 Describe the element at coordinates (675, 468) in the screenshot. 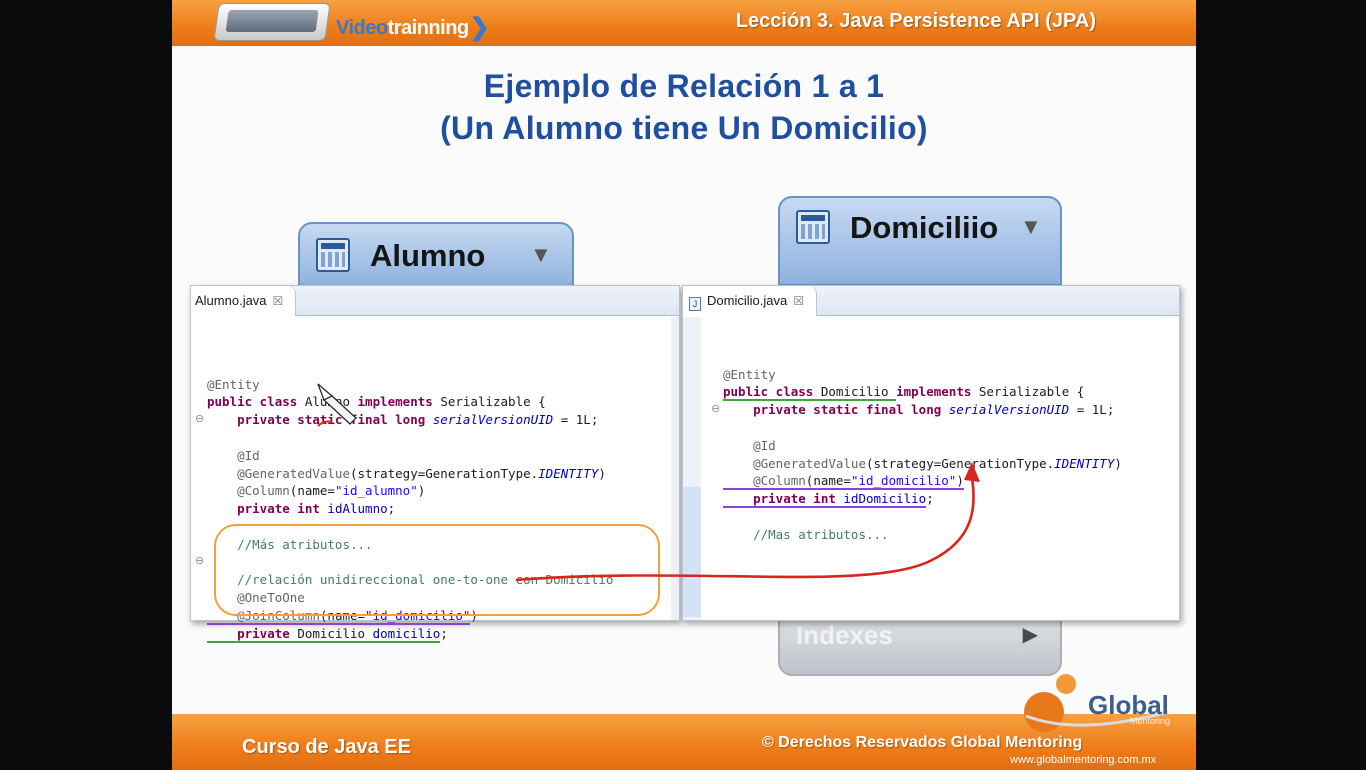

I see `scrollbar` at that location.